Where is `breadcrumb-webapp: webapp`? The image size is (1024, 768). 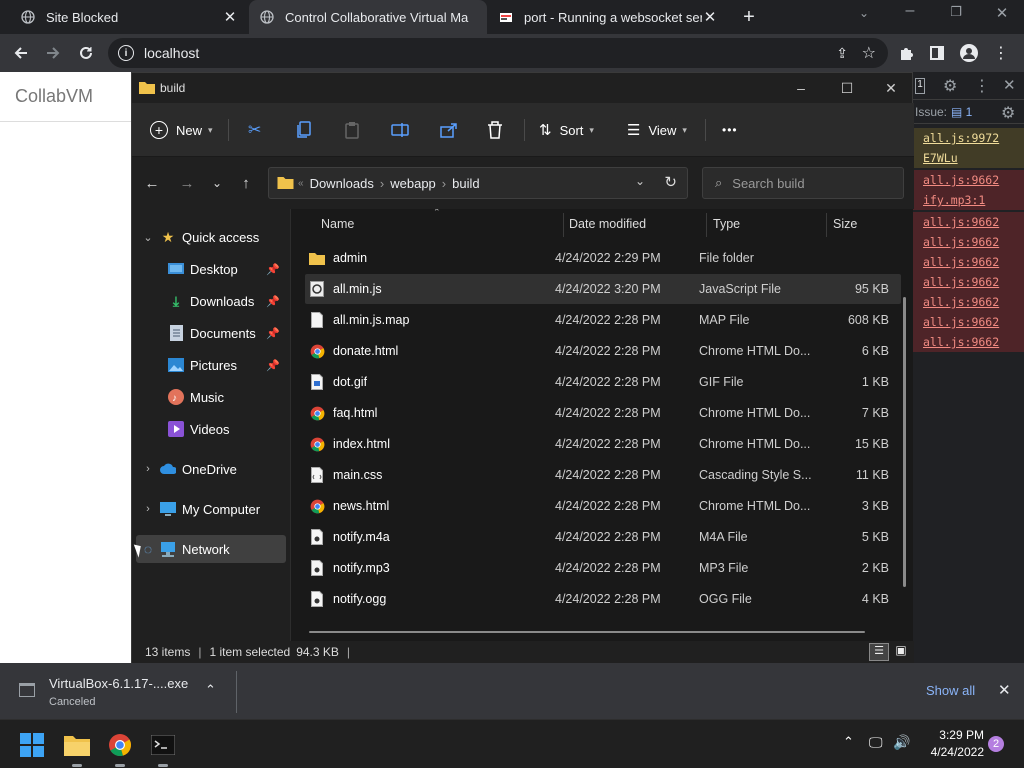
breadcrumb-webapp: webapp is located at coordinates (413, 183).